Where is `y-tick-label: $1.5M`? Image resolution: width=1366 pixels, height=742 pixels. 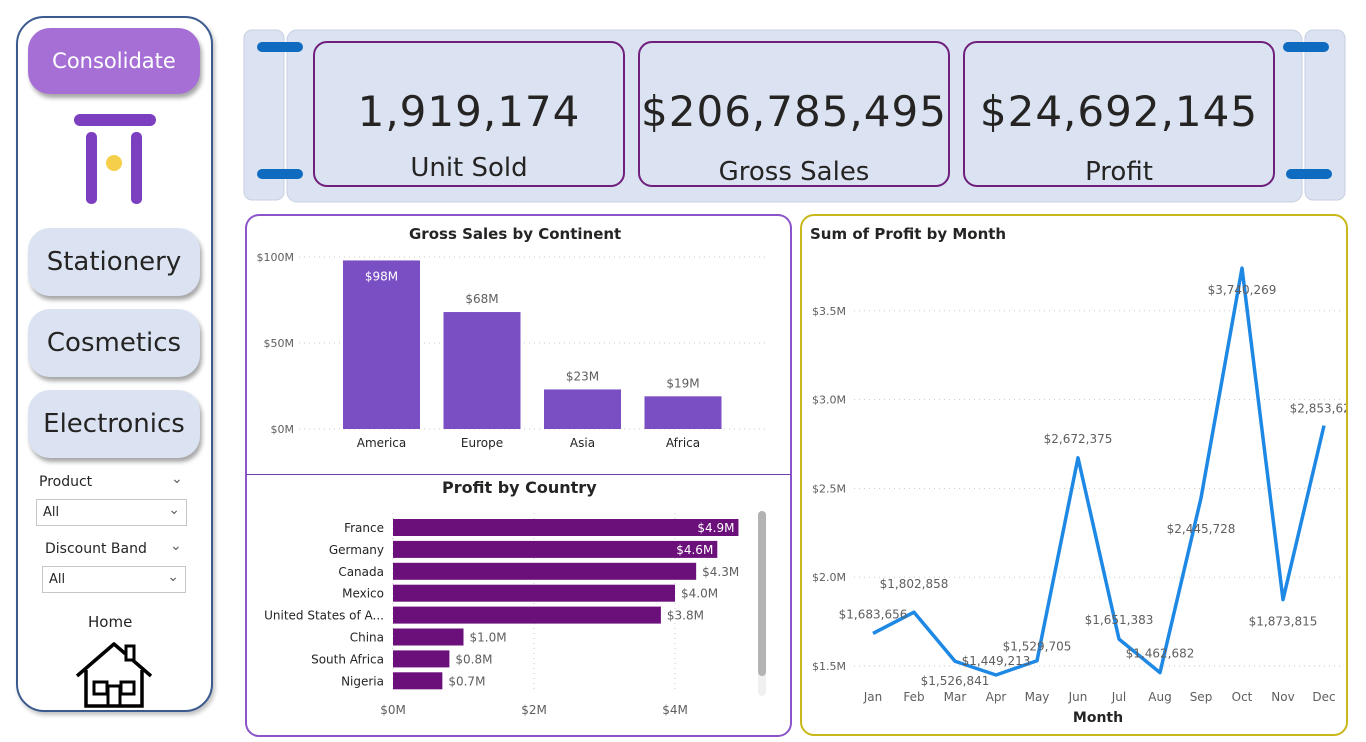
y-tick-label: $1.5M is located at coordinates (829, 666).